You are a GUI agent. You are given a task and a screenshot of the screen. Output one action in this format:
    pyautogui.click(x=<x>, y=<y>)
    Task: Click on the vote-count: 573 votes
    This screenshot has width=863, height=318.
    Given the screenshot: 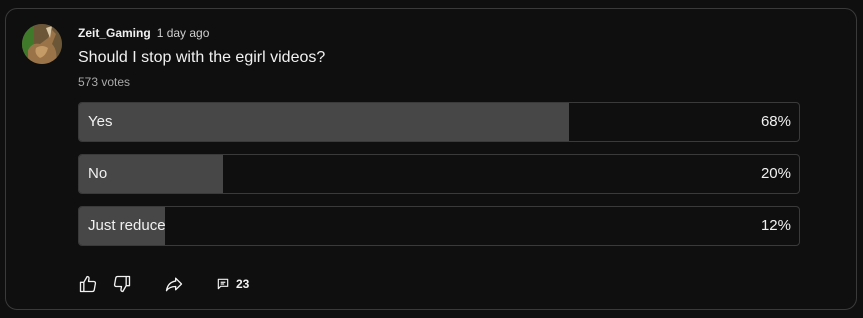 What is the action you would take?
    pyautogui.click(x=104, y=82)
    